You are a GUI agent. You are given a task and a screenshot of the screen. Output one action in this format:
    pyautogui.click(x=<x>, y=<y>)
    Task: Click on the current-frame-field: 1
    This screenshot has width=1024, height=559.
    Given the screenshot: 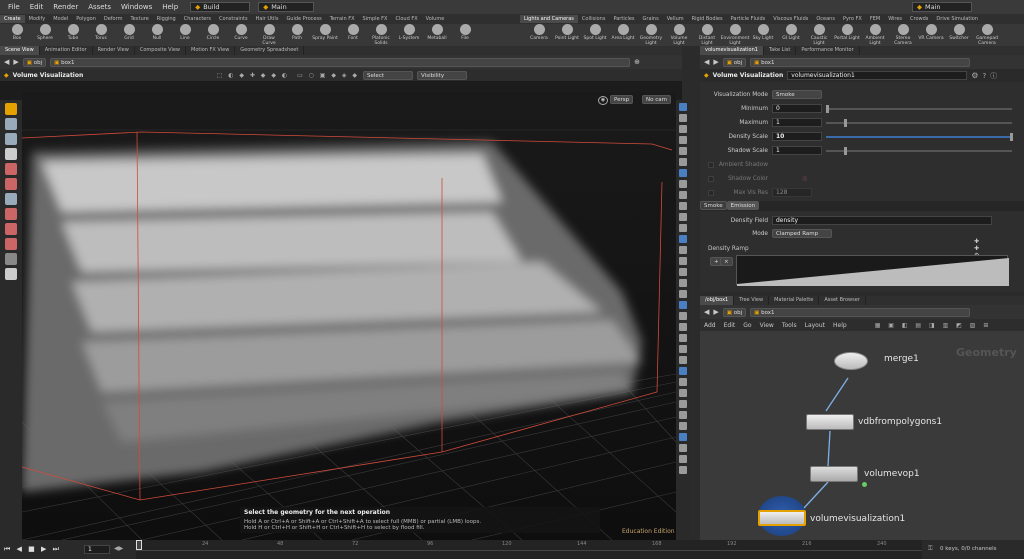 What is the action you would take?
    pyautogui.click(x=97, y=549)
    